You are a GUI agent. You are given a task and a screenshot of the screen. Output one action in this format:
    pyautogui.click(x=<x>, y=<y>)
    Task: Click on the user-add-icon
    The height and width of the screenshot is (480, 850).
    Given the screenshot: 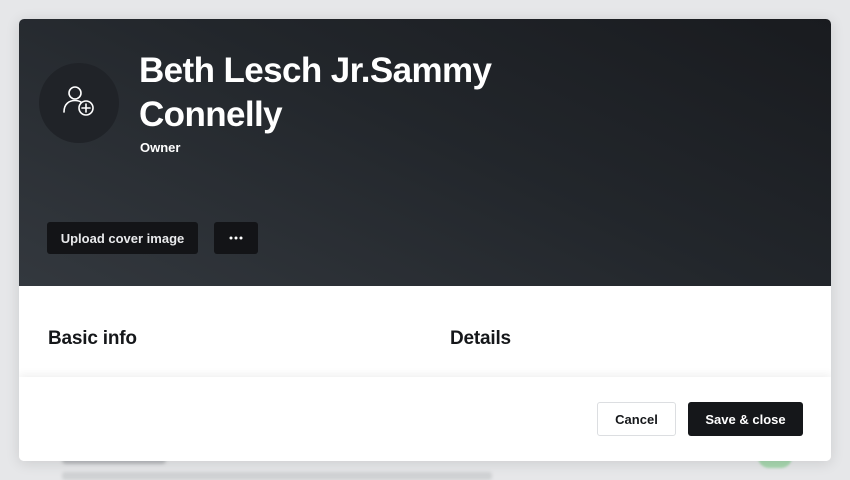 What is the action you would take?
    pyautogui.click(x=79, y=103)
    